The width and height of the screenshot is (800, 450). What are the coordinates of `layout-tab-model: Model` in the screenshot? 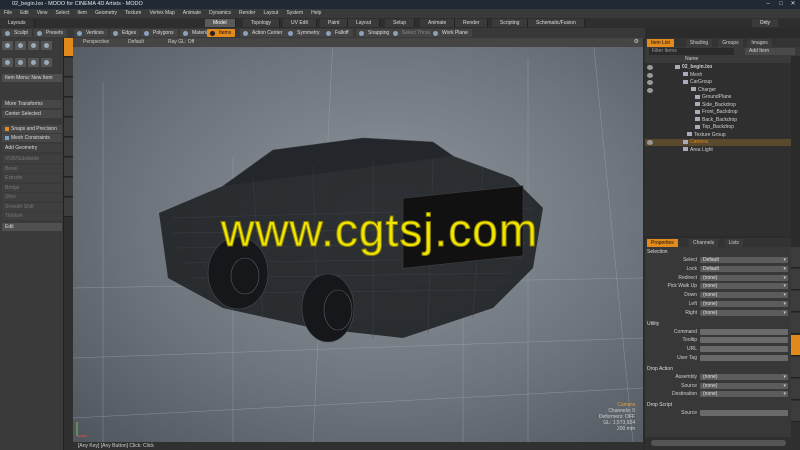 It's located at (220, 23).